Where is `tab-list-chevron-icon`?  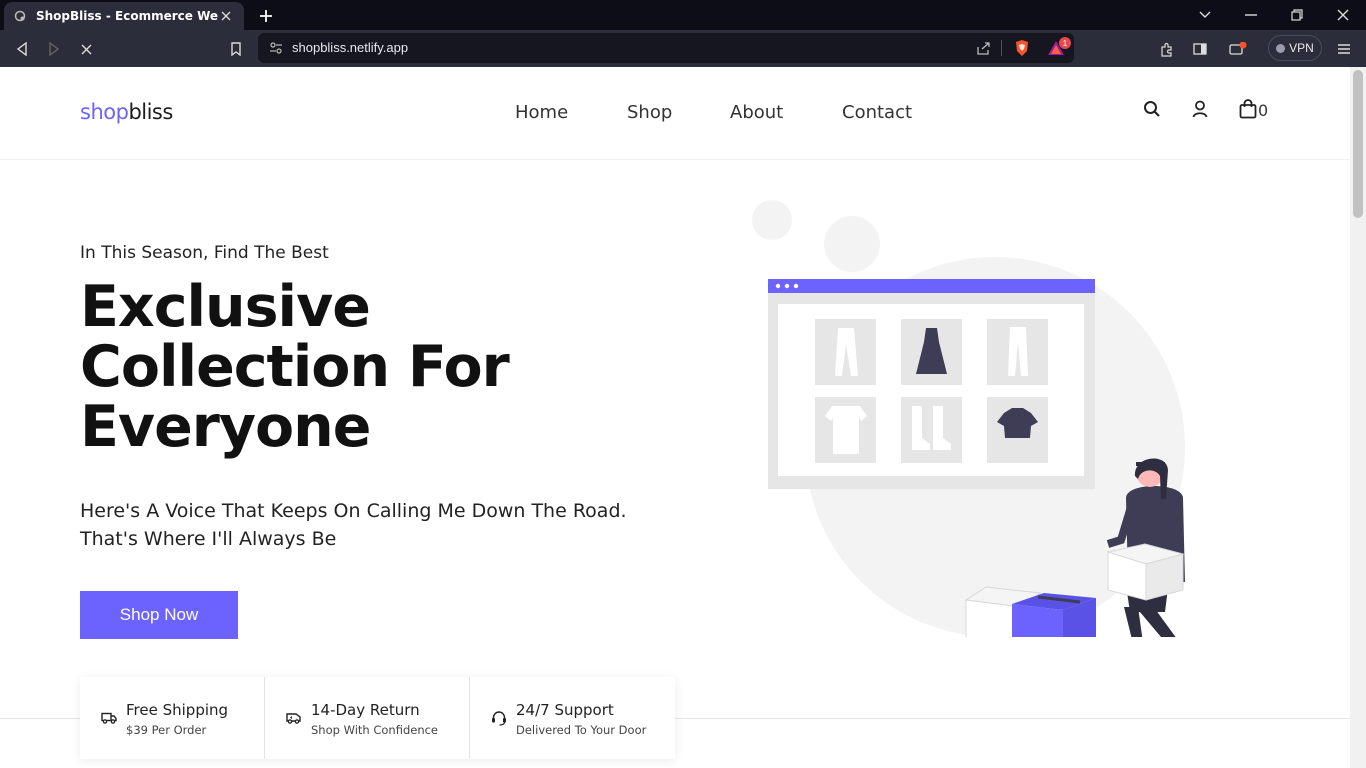
tab-list-chevron-icon is located at coordinates (1205, 15).